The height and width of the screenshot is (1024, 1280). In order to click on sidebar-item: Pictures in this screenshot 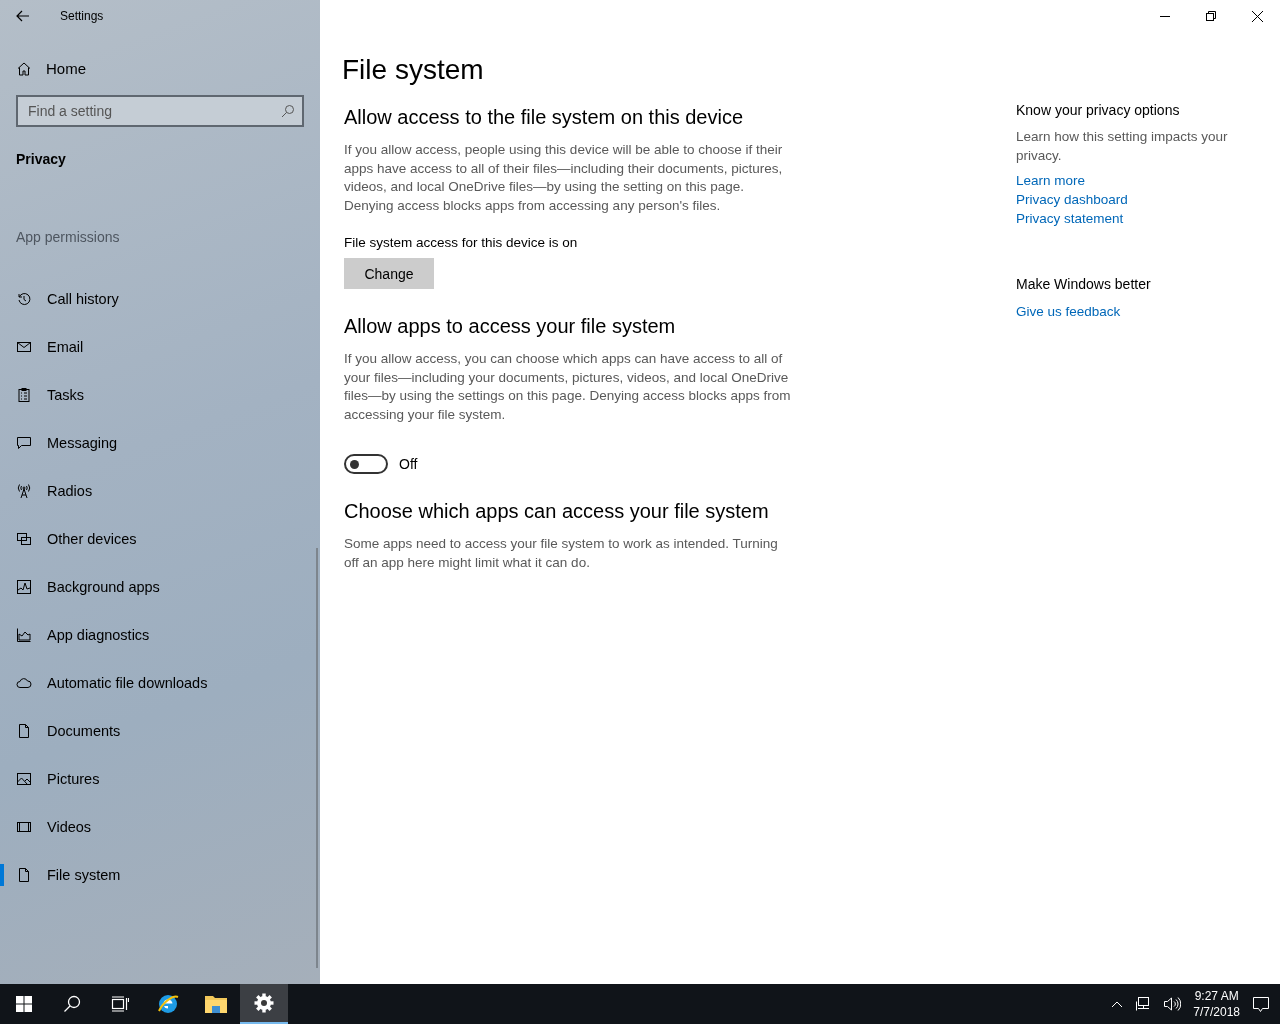, I will do `click(160, 779)`.